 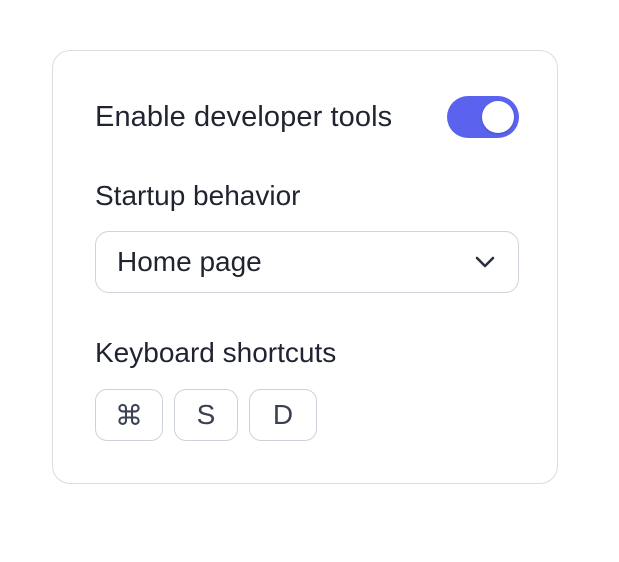 I want to click on command-icon: ⌘, so click(x=129, y=415).